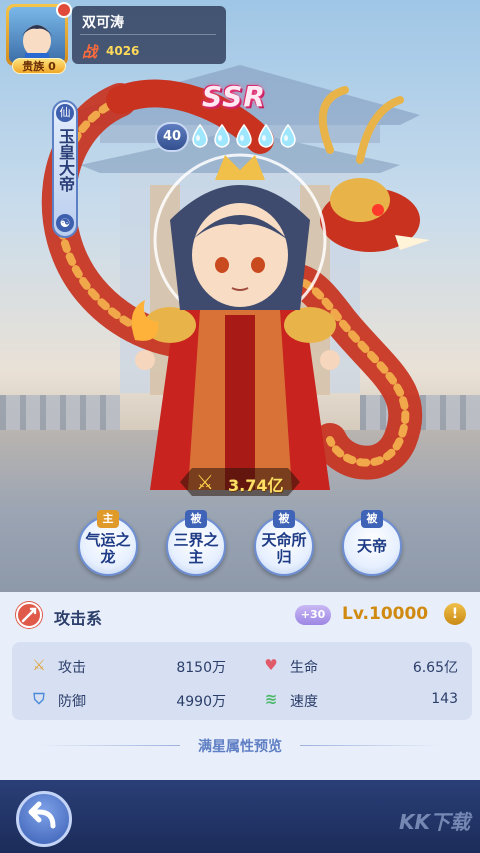 This screenshot has width=480, height=853. I want to click on stat-value: 143, so click(444, 699).